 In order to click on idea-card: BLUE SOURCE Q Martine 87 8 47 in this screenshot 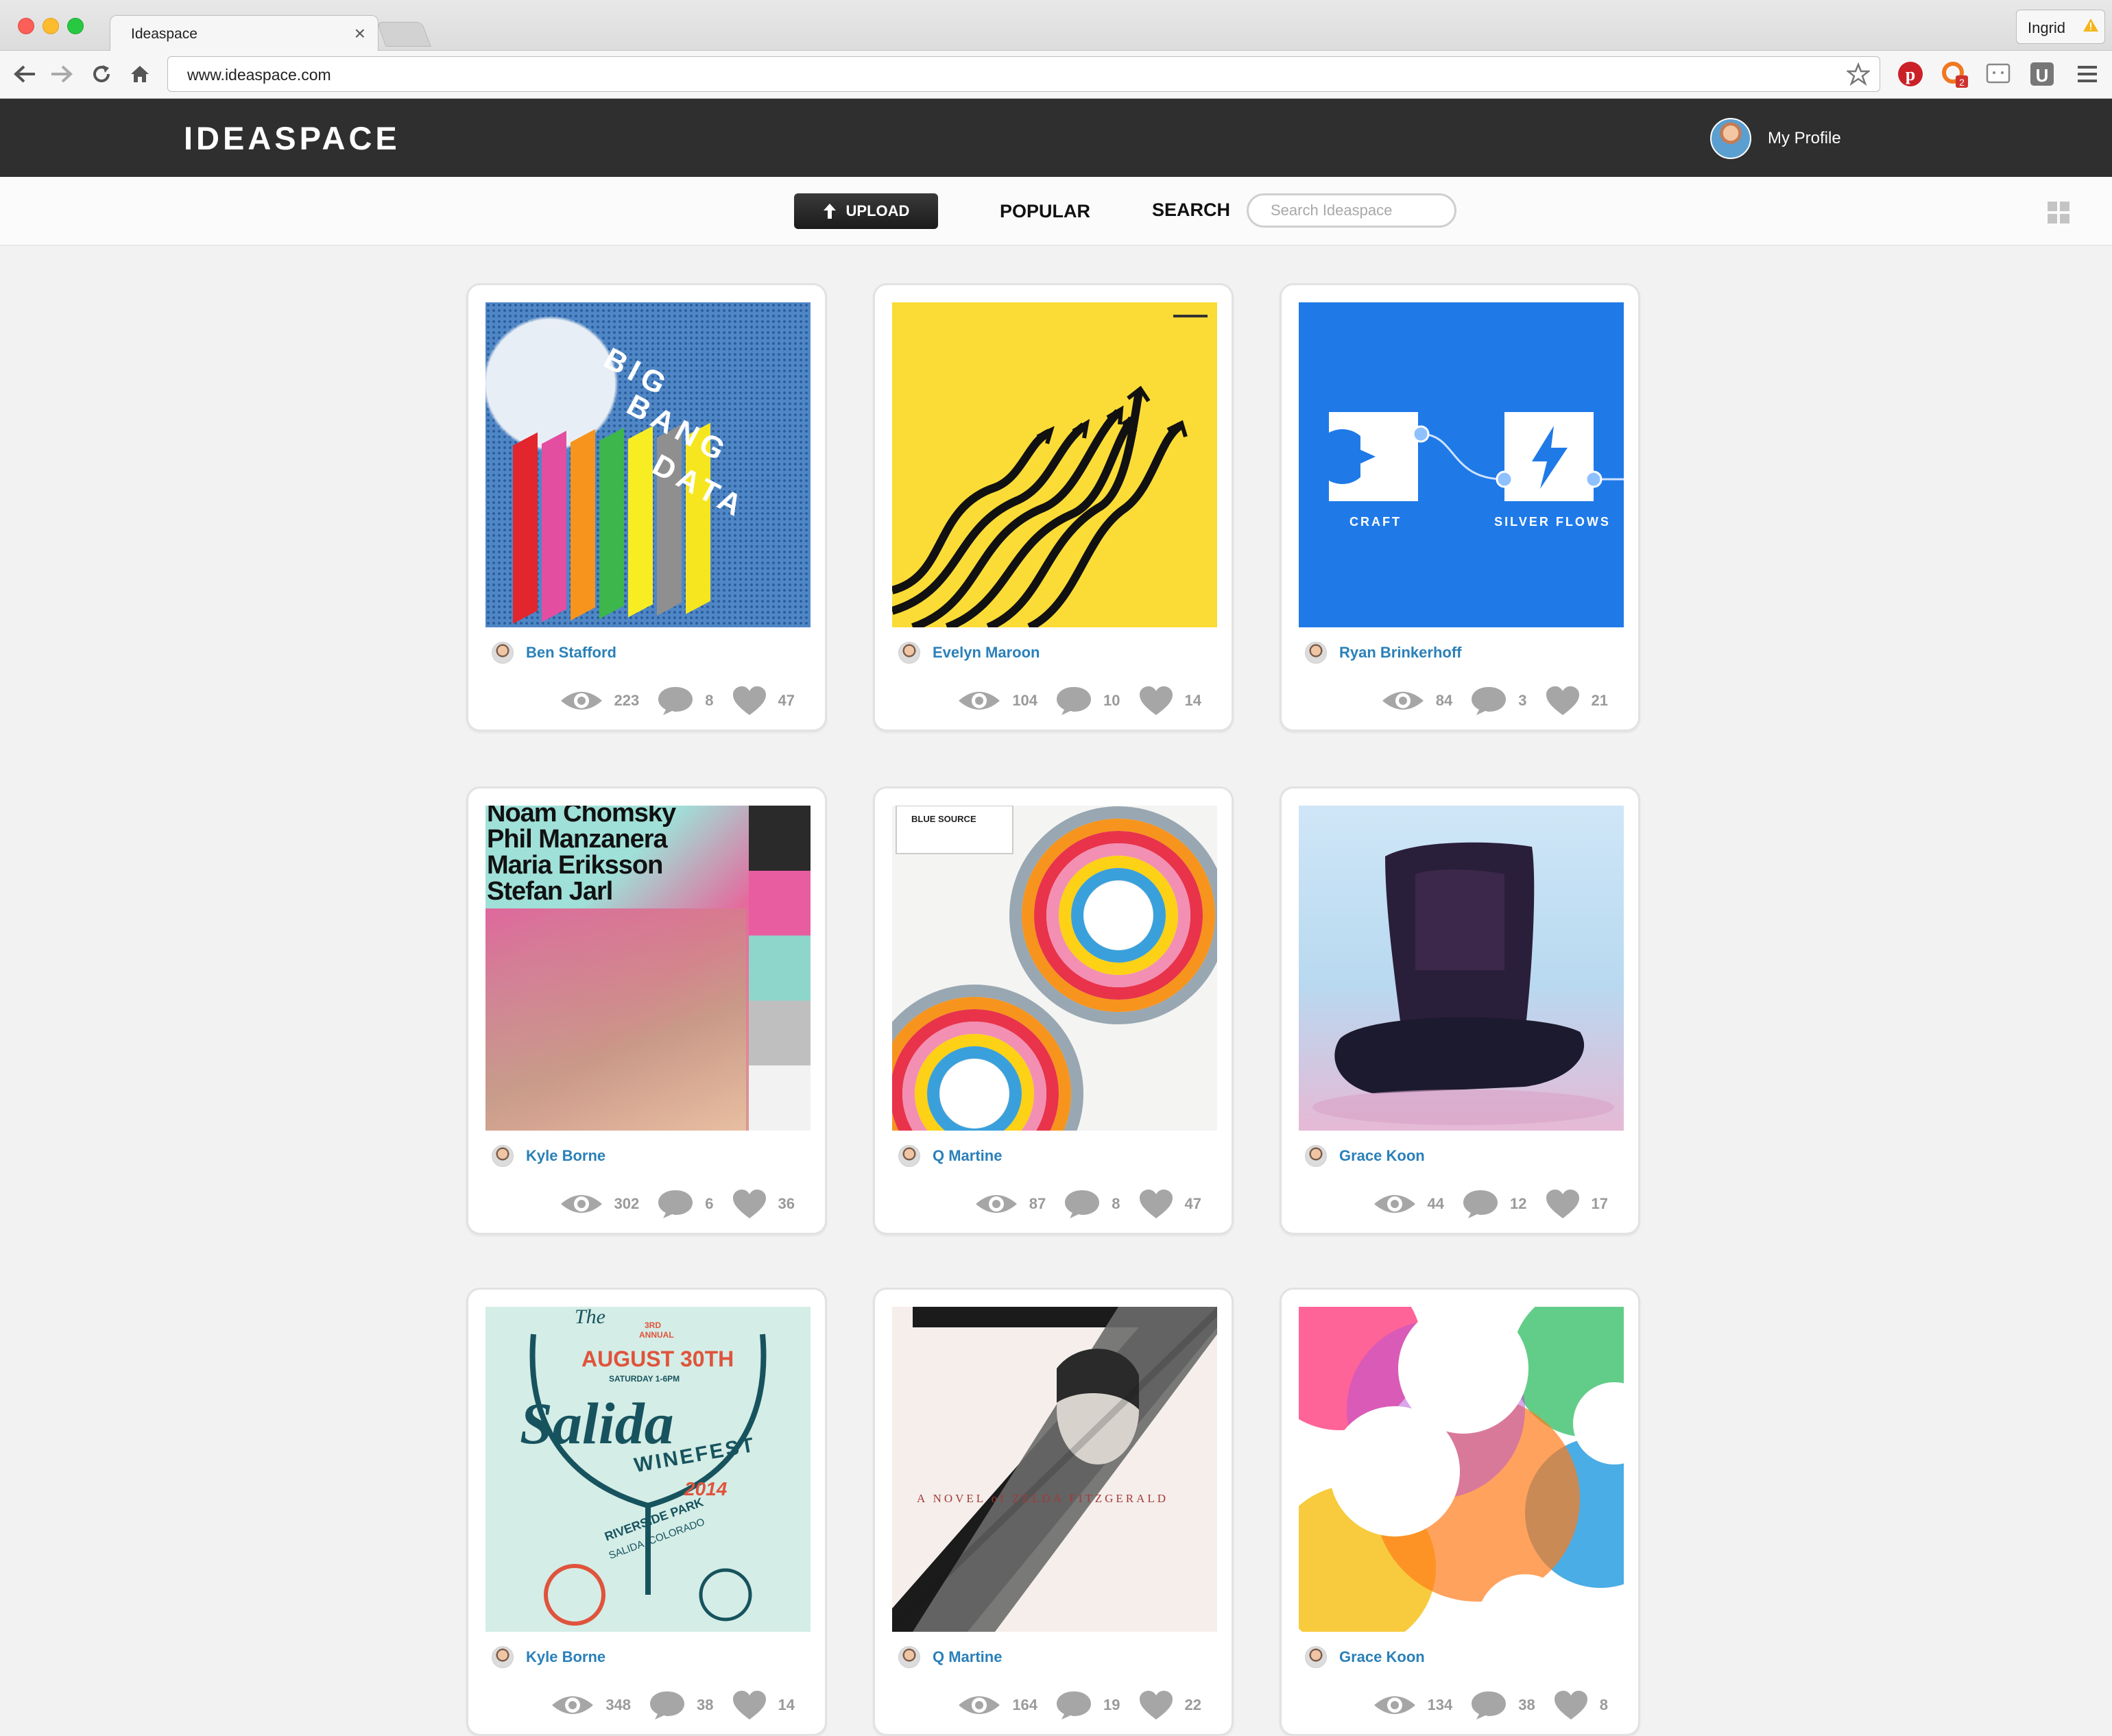, I will do `click(1053, 1011)`.